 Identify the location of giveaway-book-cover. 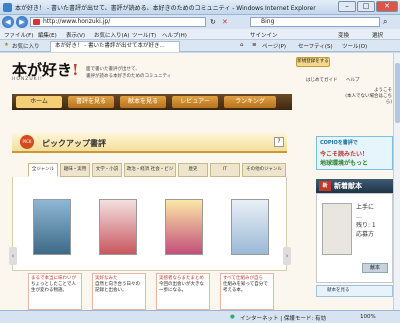
(337, 229).